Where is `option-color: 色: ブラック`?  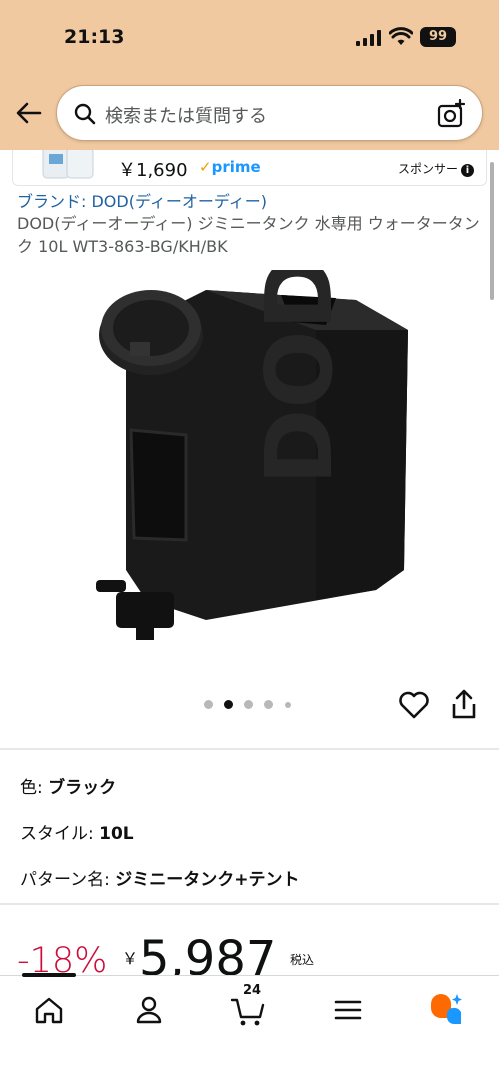
option-color: 色: ブラック is located at coordinates (68, 785).